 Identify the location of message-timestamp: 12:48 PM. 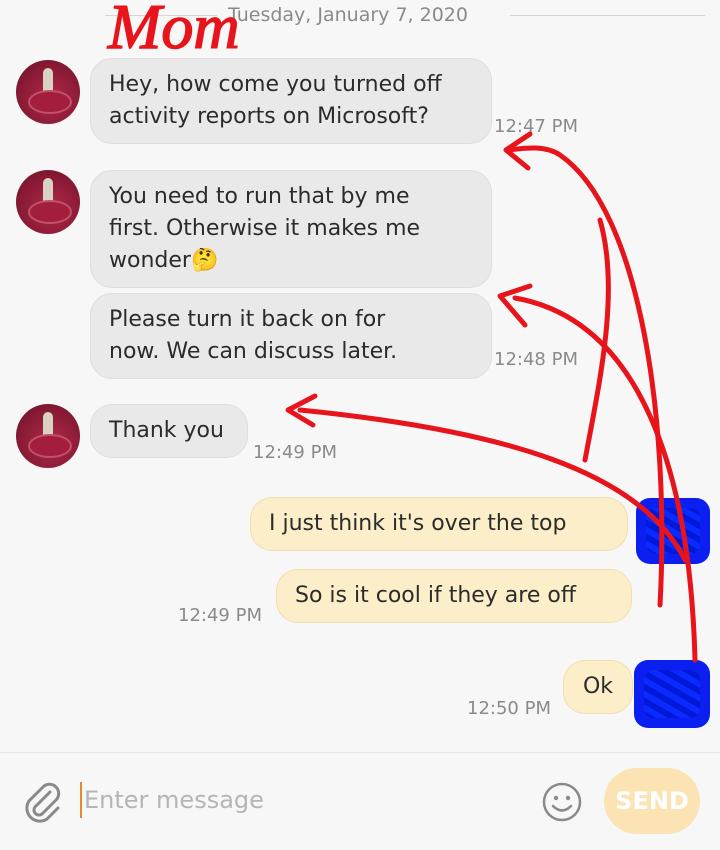
(536, 359).